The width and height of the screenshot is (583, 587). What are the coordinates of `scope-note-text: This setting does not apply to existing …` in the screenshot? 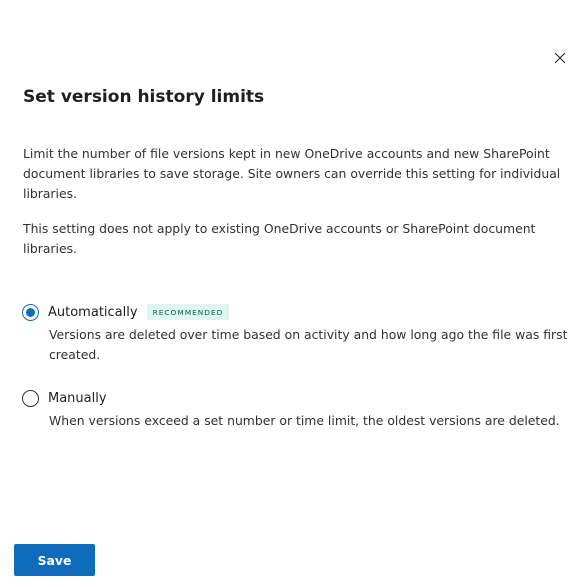 It's located at (279, 238).